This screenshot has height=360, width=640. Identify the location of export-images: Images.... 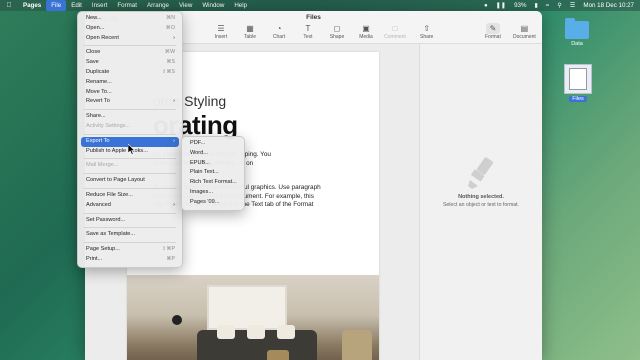
(213, 193).